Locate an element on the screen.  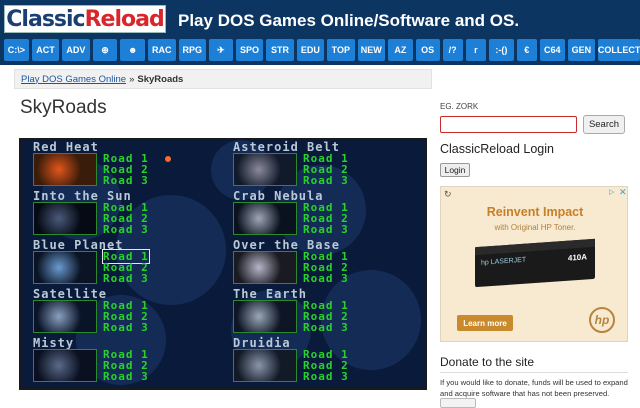
hp-logo: hp is located at coordinates (602, 320).